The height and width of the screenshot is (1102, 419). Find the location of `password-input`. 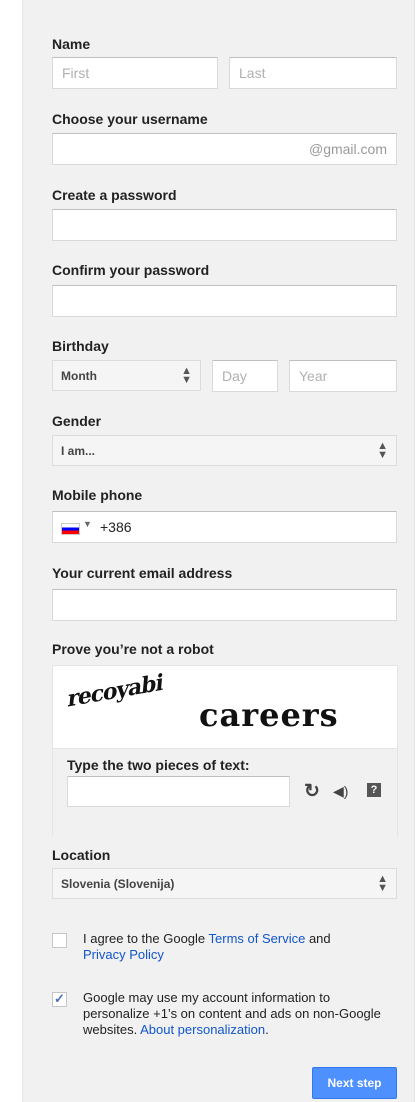

password-input is located at coordinates (224, 225).